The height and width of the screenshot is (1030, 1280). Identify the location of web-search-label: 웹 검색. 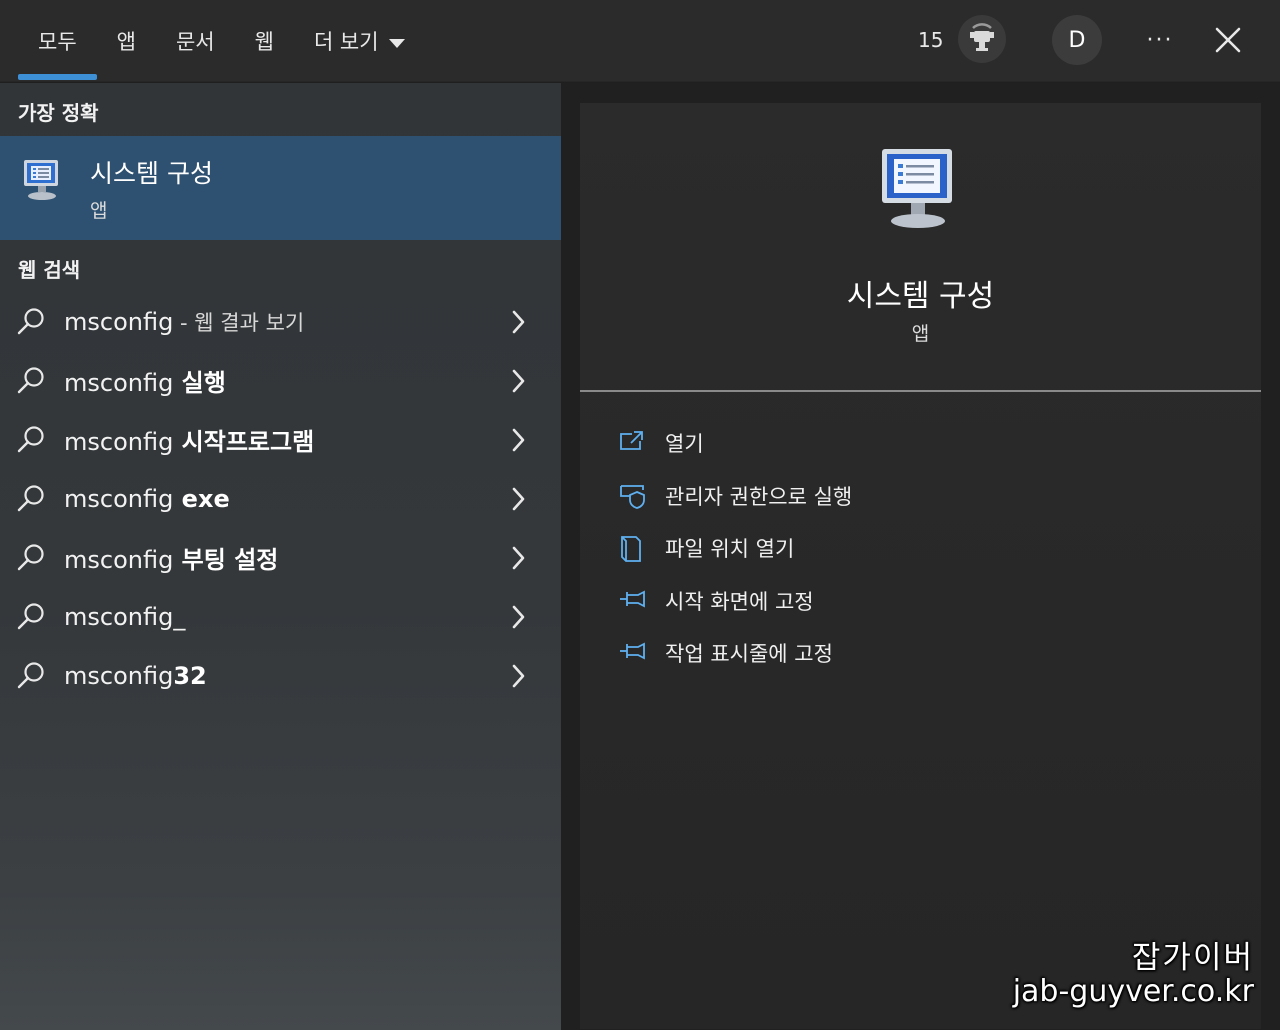
(49, 270).